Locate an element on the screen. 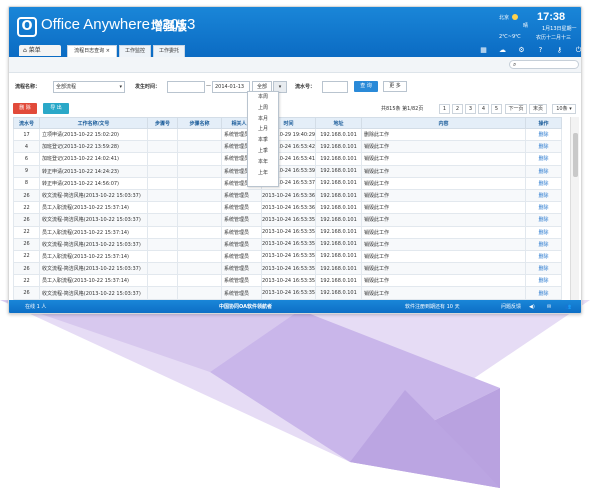  weather-city: 北京 is located at coordinates (504, 17).